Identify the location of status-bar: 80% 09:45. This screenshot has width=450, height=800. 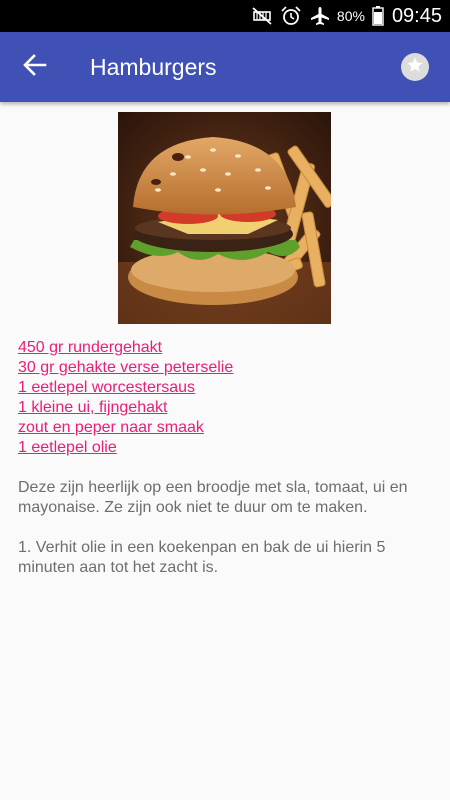
(225, 16).